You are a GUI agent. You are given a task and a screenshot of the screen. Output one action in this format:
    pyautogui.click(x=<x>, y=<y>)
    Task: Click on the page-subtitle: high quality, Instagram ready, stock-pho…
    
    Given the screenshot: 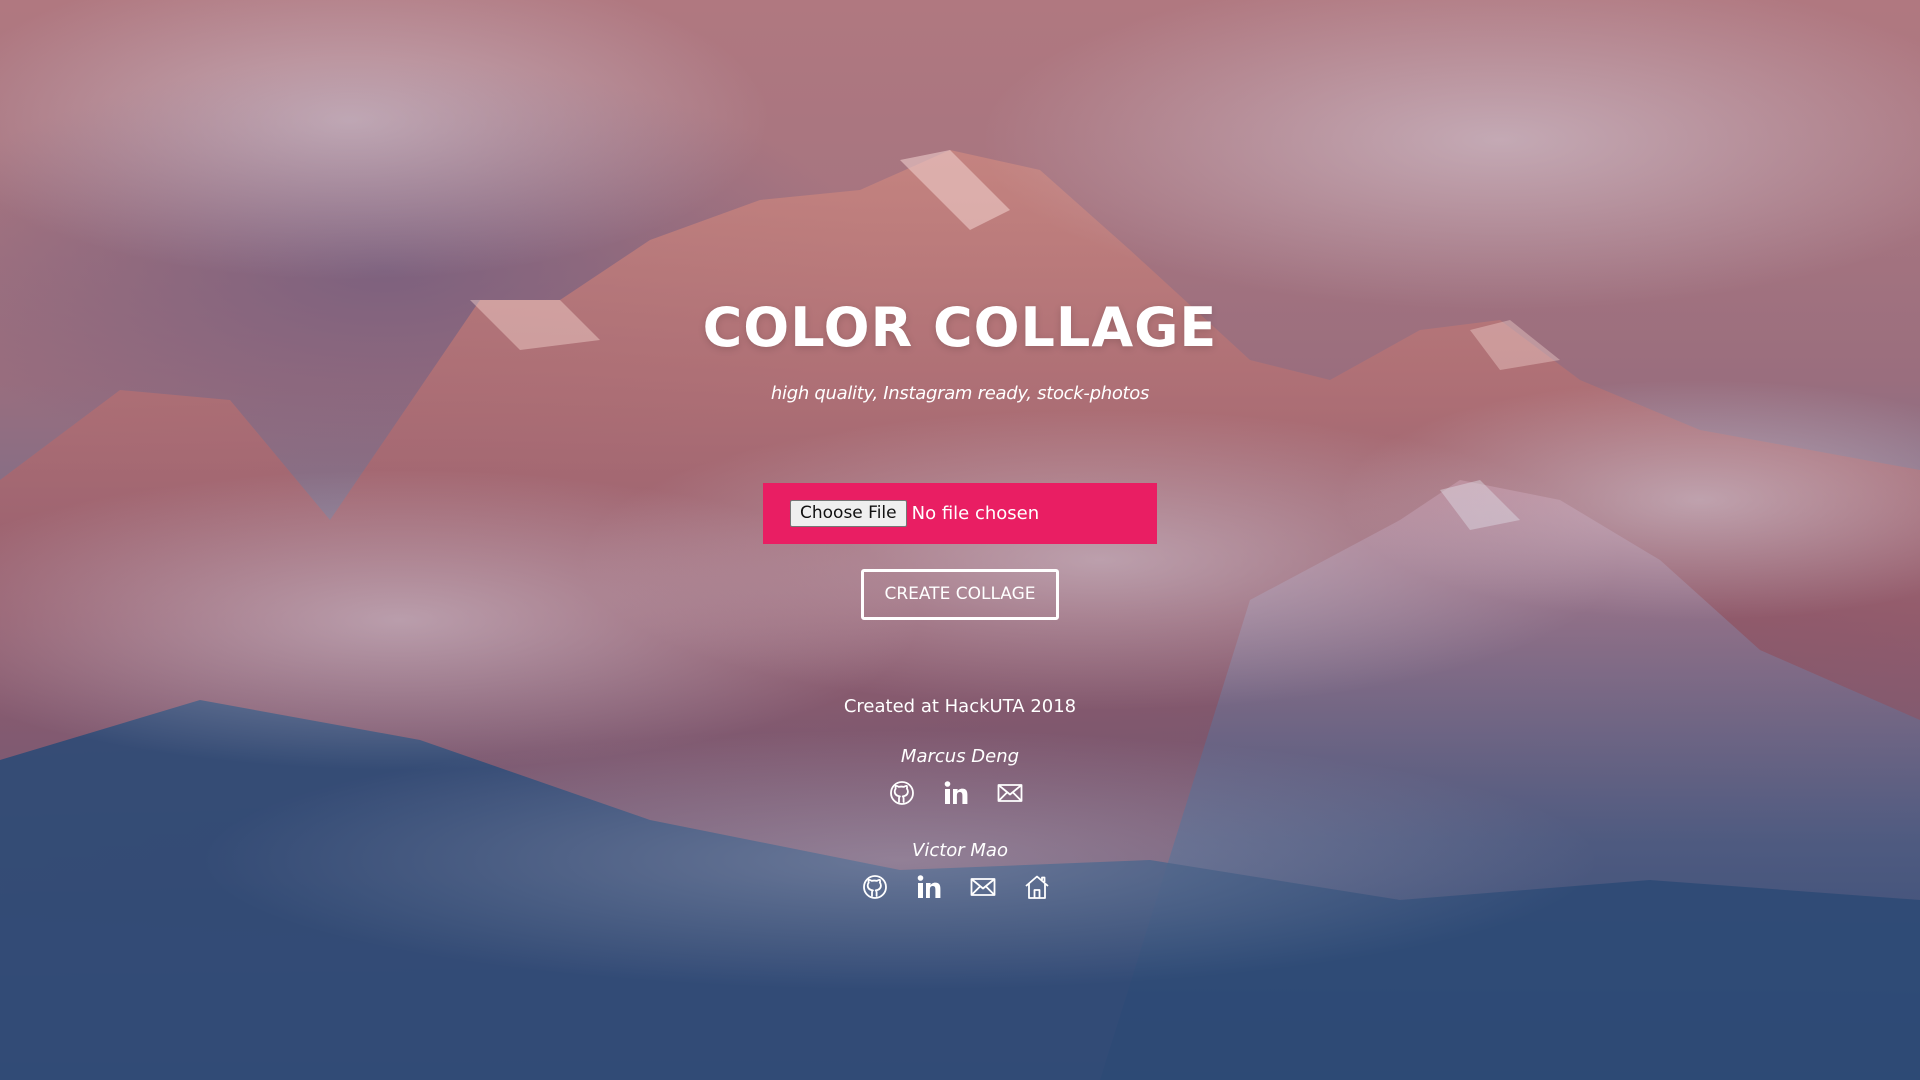 What is the action you would take?
    pyautogui.click(x=960, y=393)
    